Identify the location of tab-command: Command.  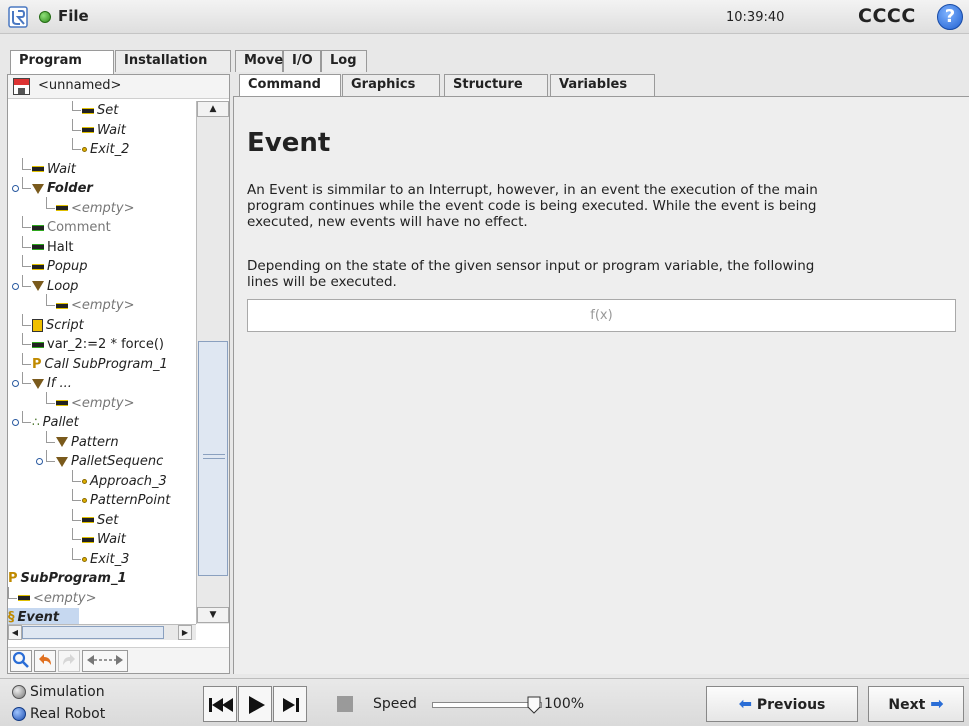
(290, 85).